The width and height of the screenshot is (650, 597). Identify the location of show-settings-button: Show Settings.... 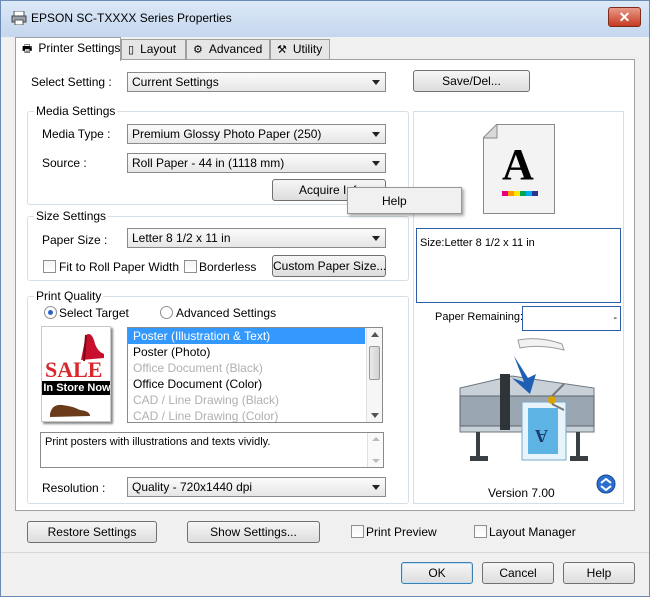
(253, 532).